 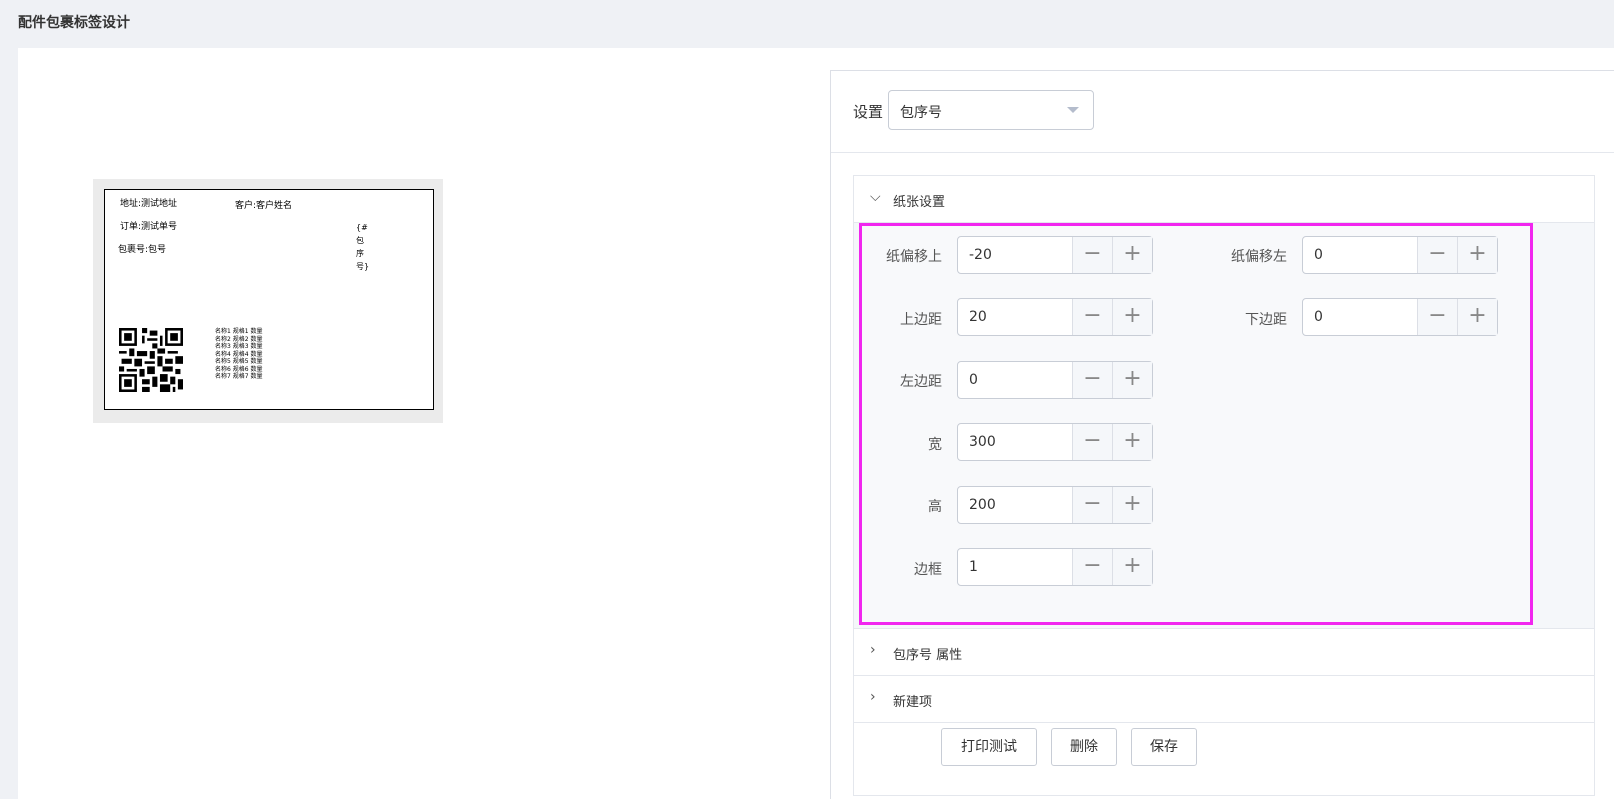 I want to click on stepper-value: 1, so click(x=973, y=567).